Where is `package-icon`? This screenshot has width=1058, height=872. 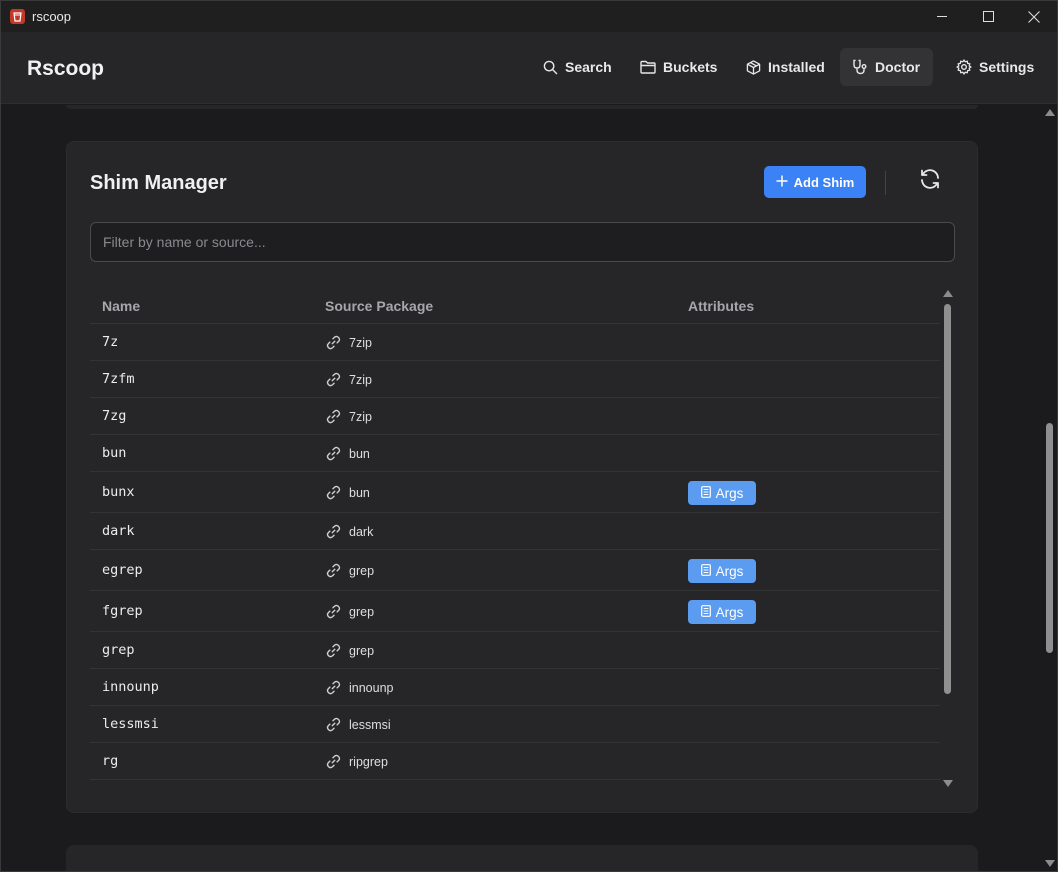
package-icon is located at coordinates (753, 67).